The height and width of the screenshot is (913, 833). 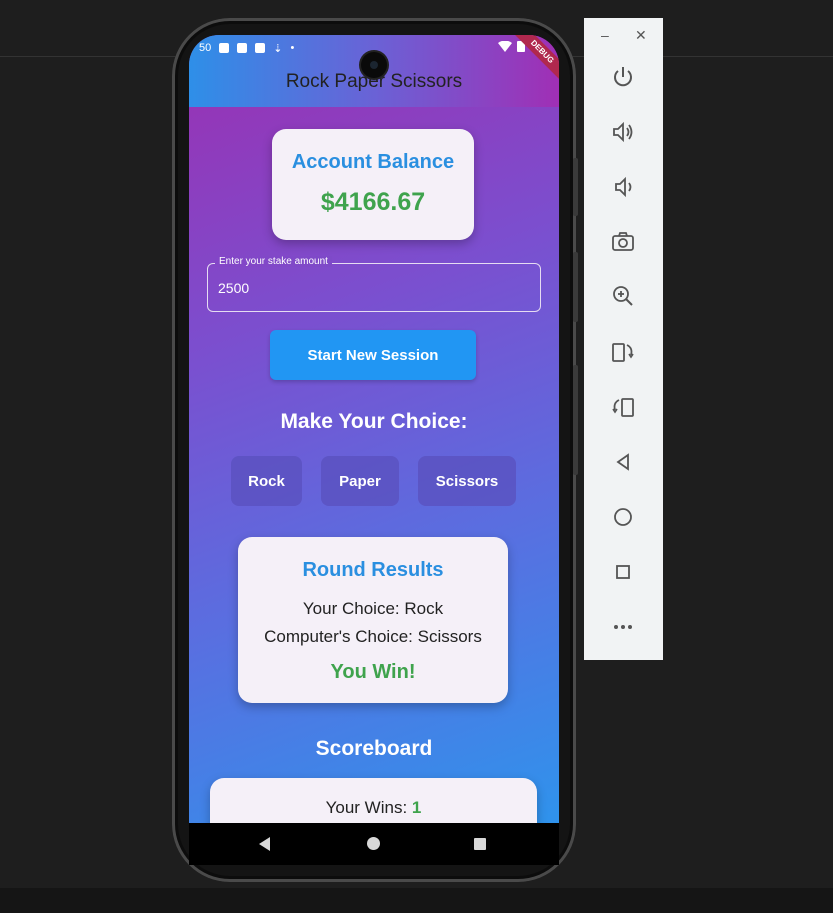 I want to click on camera-icon, so click(x=623, y=241).